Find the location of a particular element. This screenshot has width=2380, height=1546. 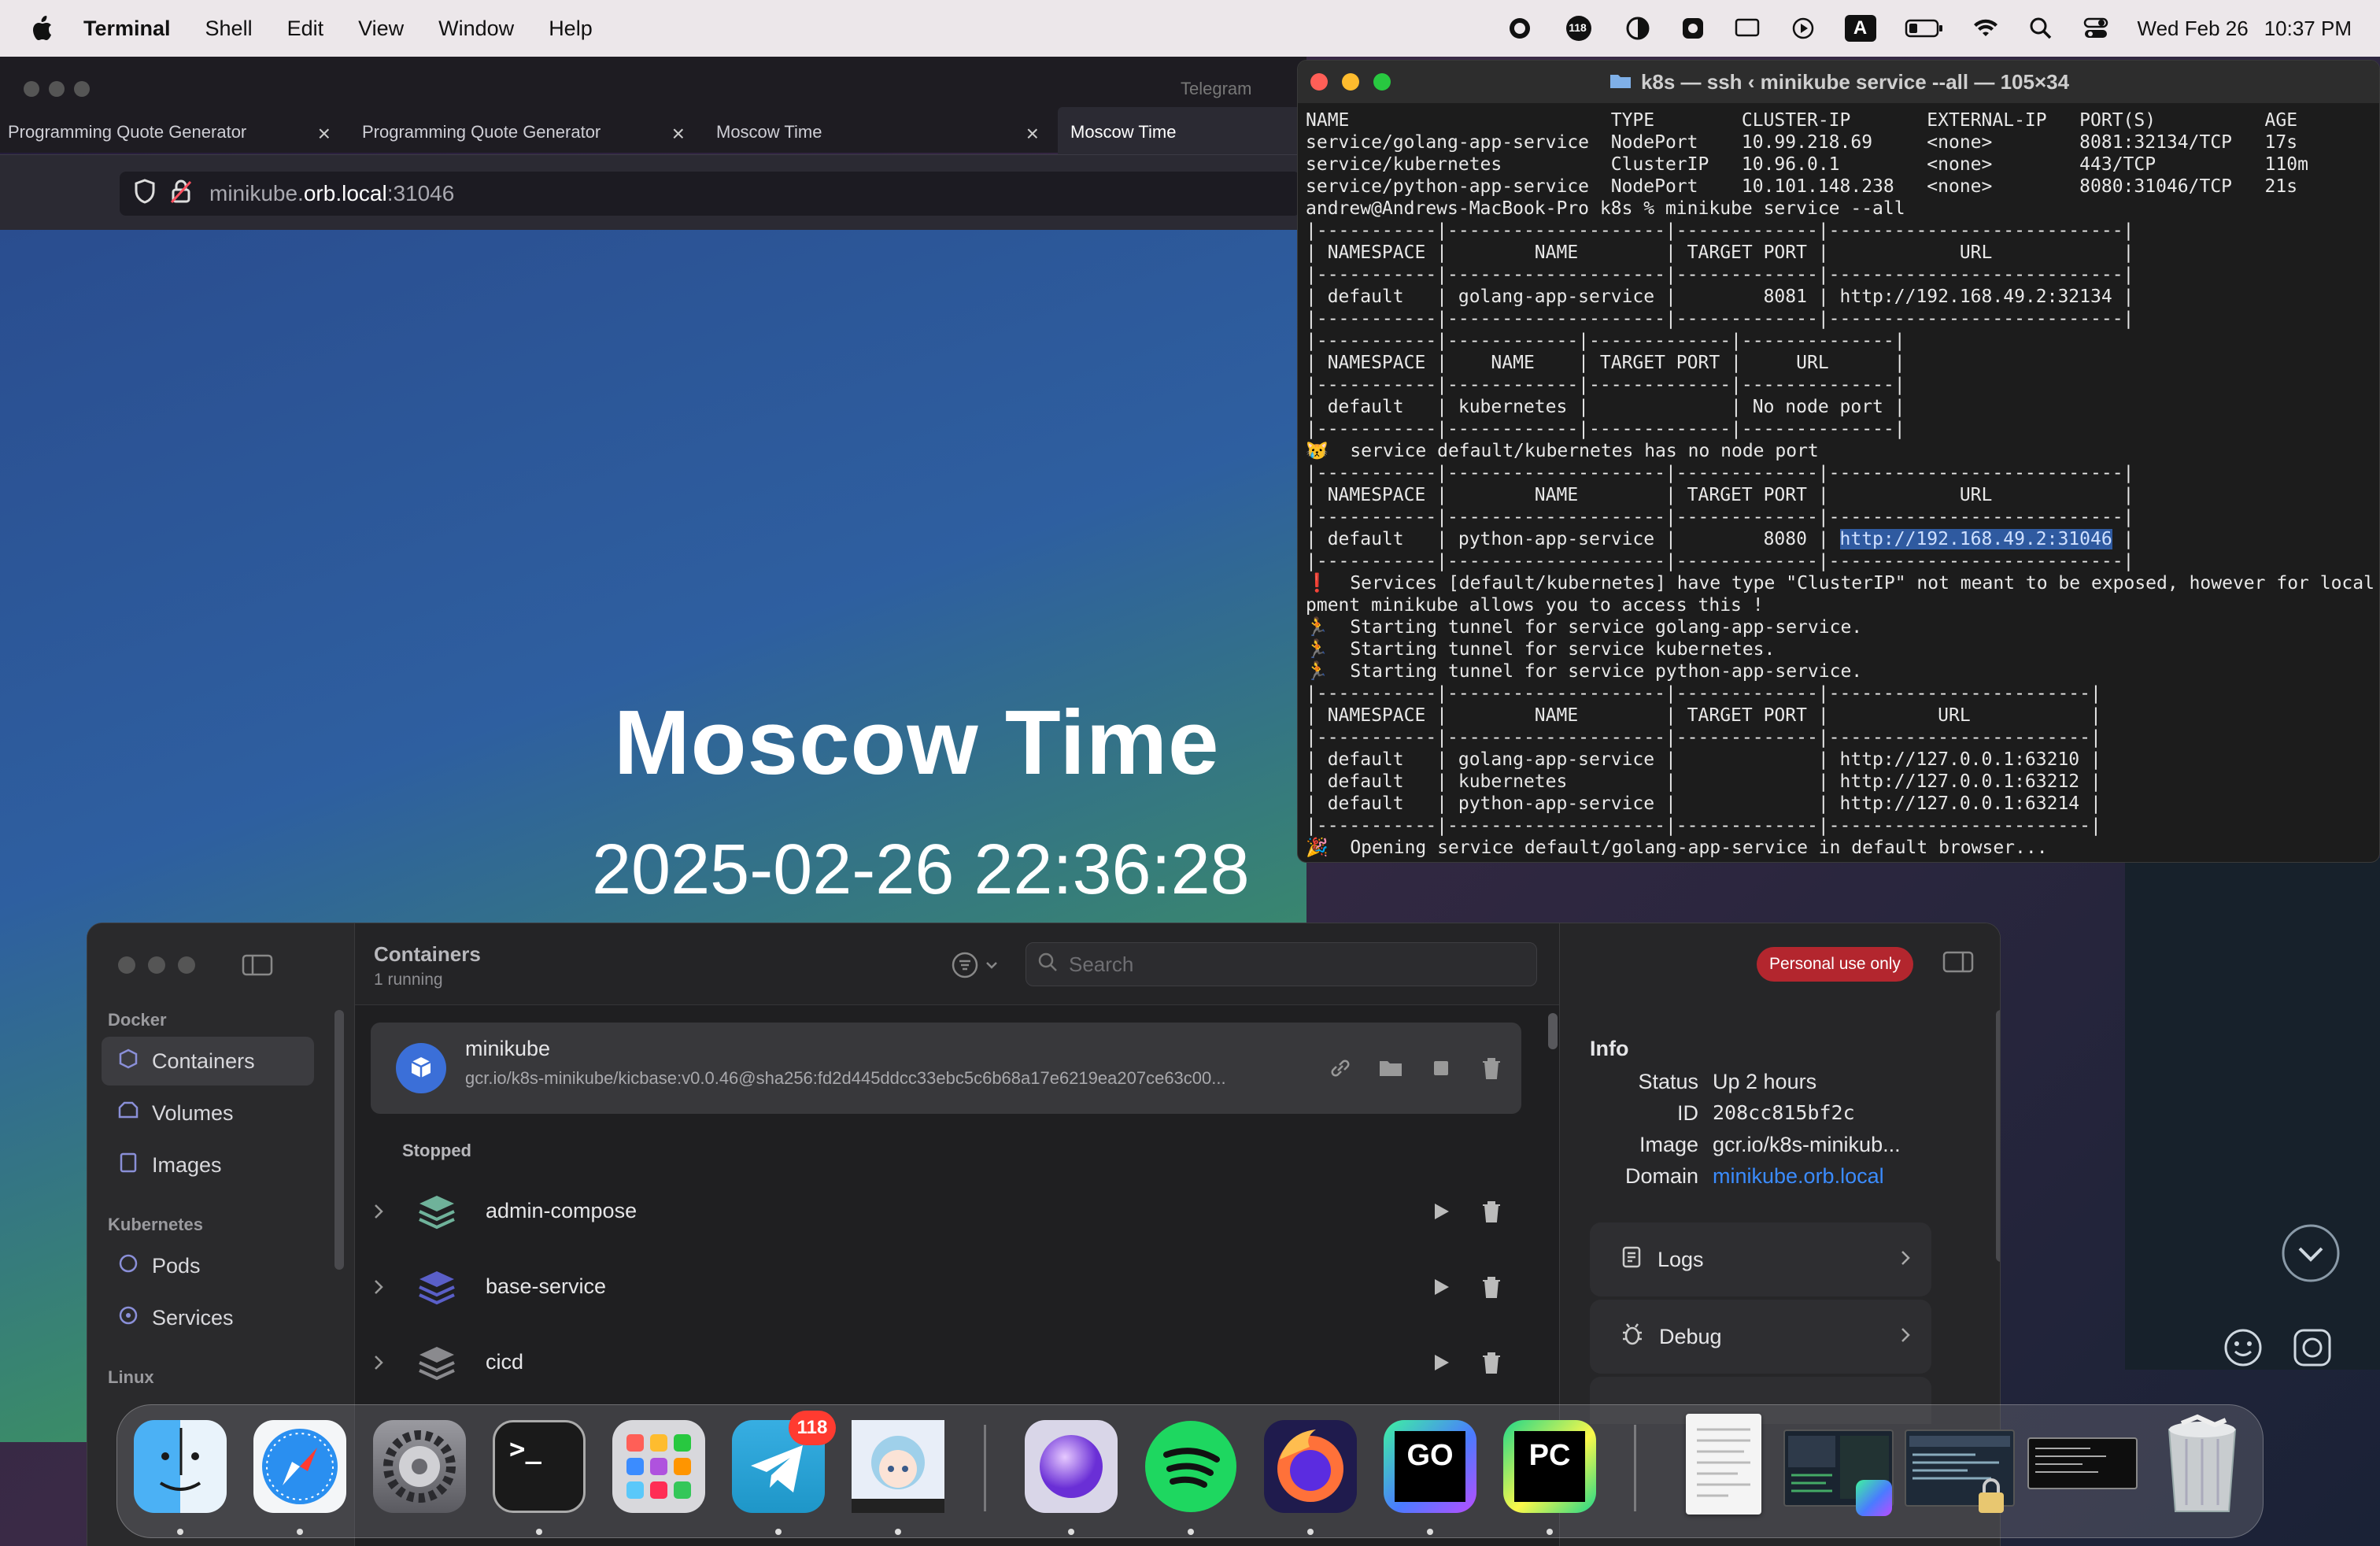

container-row-stopped: cicd is located at coordinates (945, 1362).